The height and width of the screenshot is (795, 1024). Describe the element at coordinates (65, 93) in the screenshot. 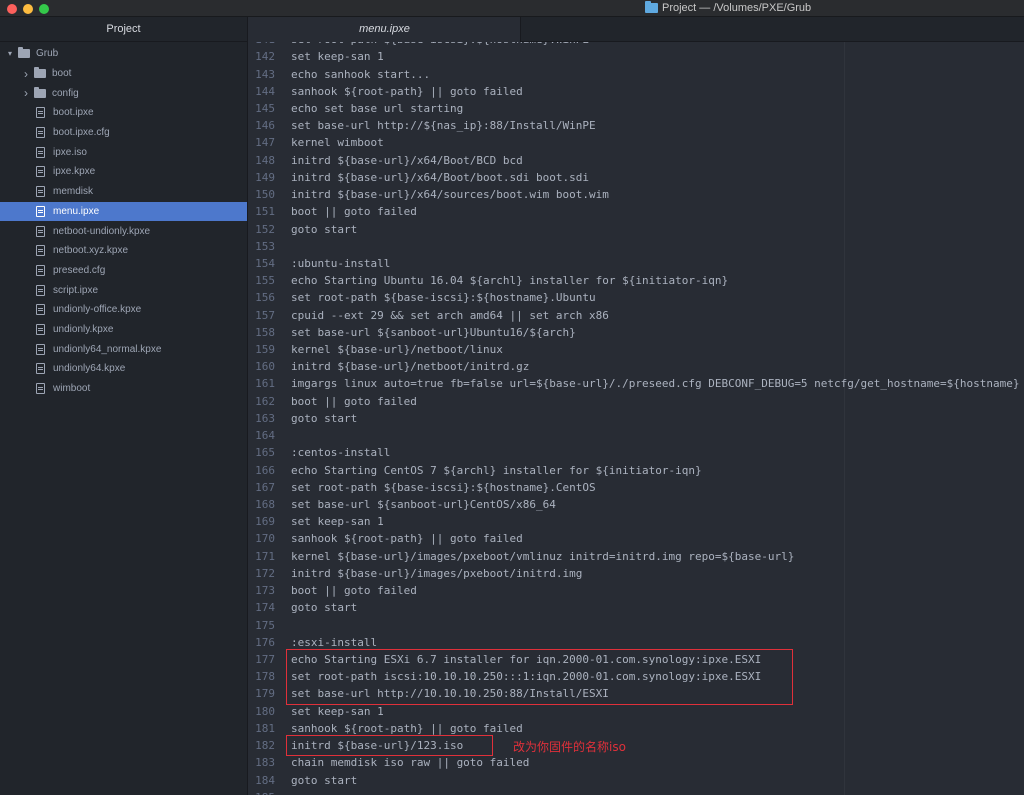

I see `tree-item-label: config` at that location.